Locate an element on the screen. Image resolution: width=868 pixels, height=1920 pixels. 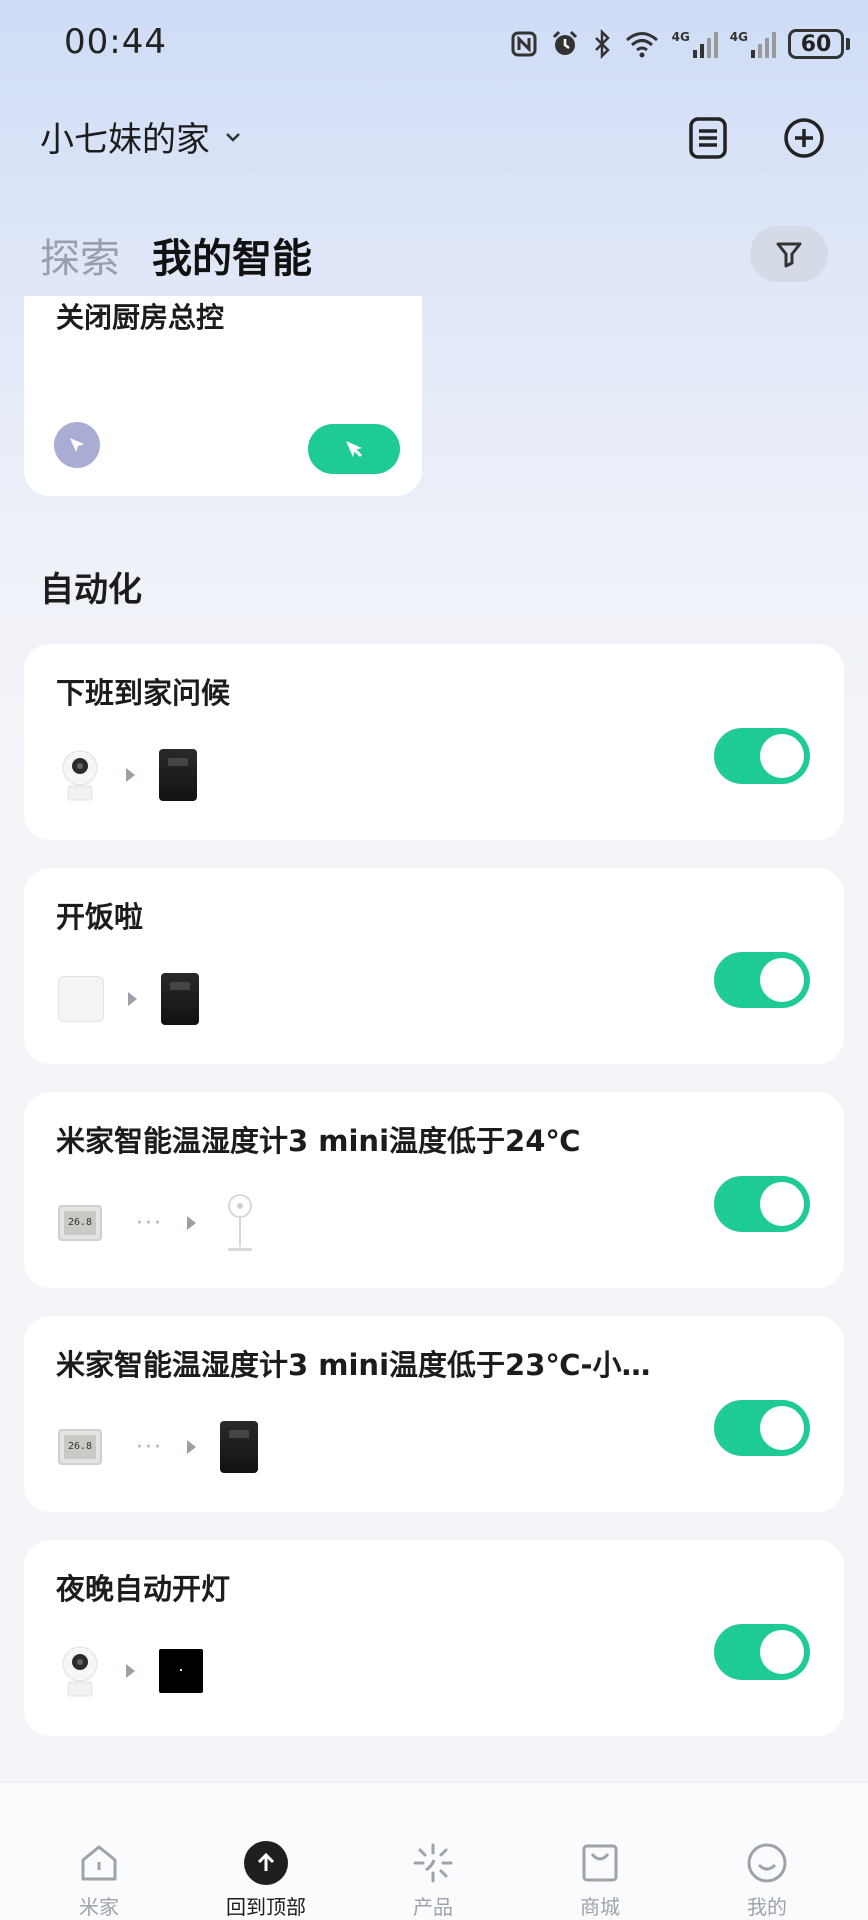
tab-my-smart: 我的智能 is located at coordinates (232, 255).